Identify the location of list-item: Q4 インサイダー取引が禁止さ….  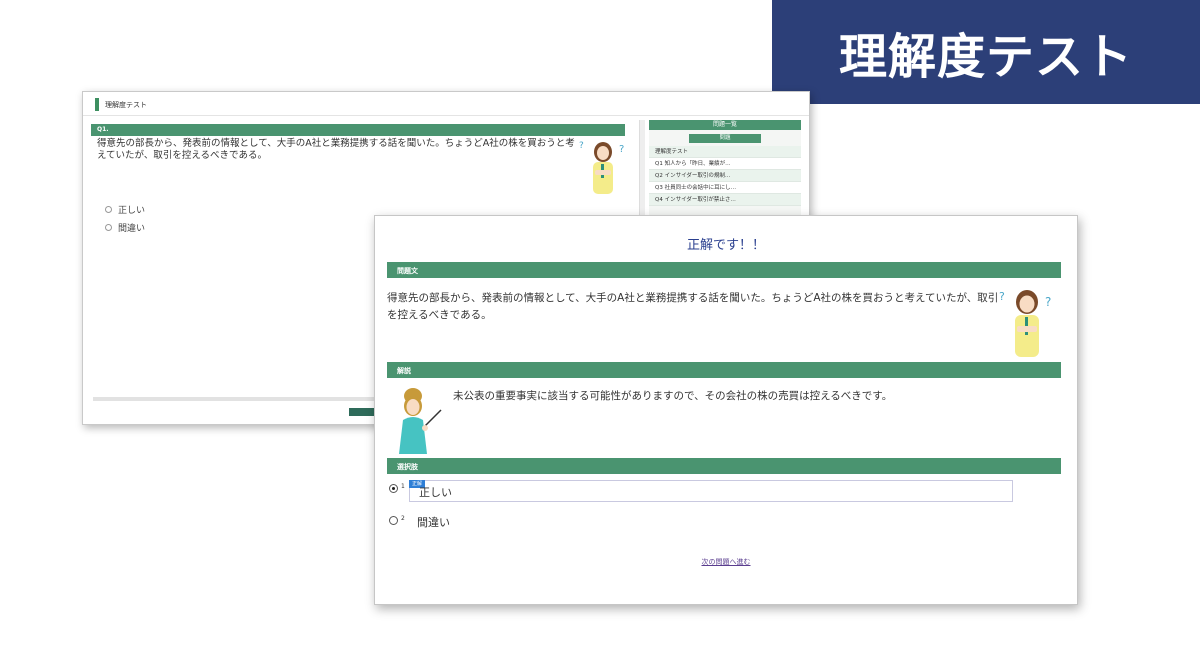
(725, 200).